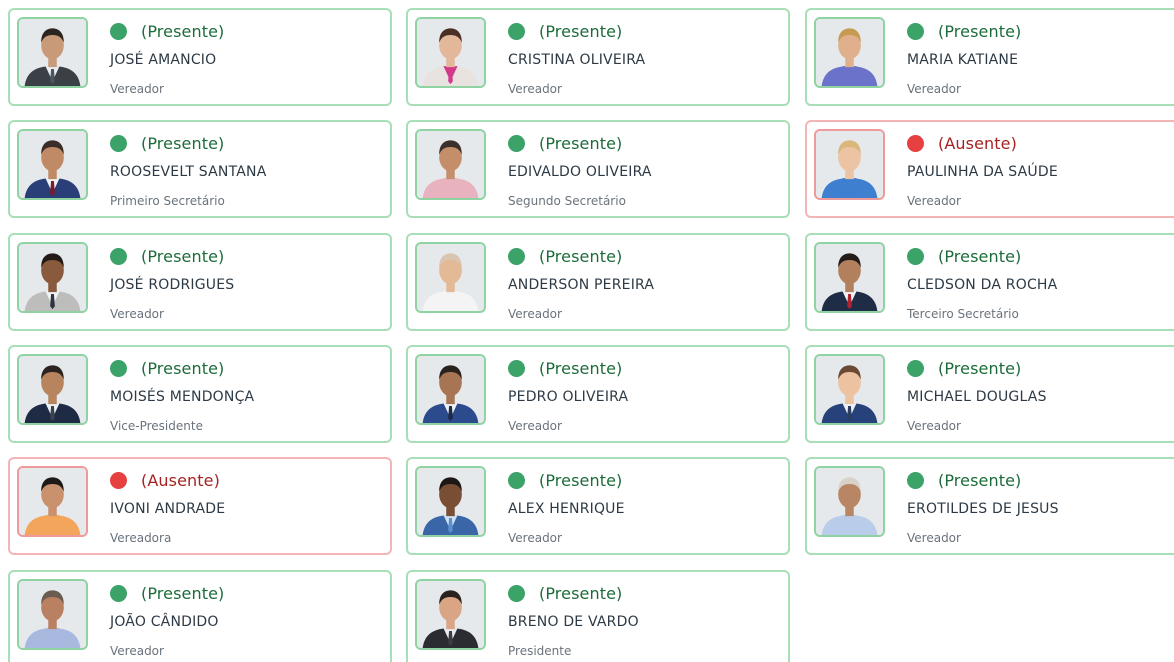 This screenshot has height=662, width=1174. I want to click on member-card: (Ausente) PAULINHA DA SAÚDE Vereador, so click(989, 169).